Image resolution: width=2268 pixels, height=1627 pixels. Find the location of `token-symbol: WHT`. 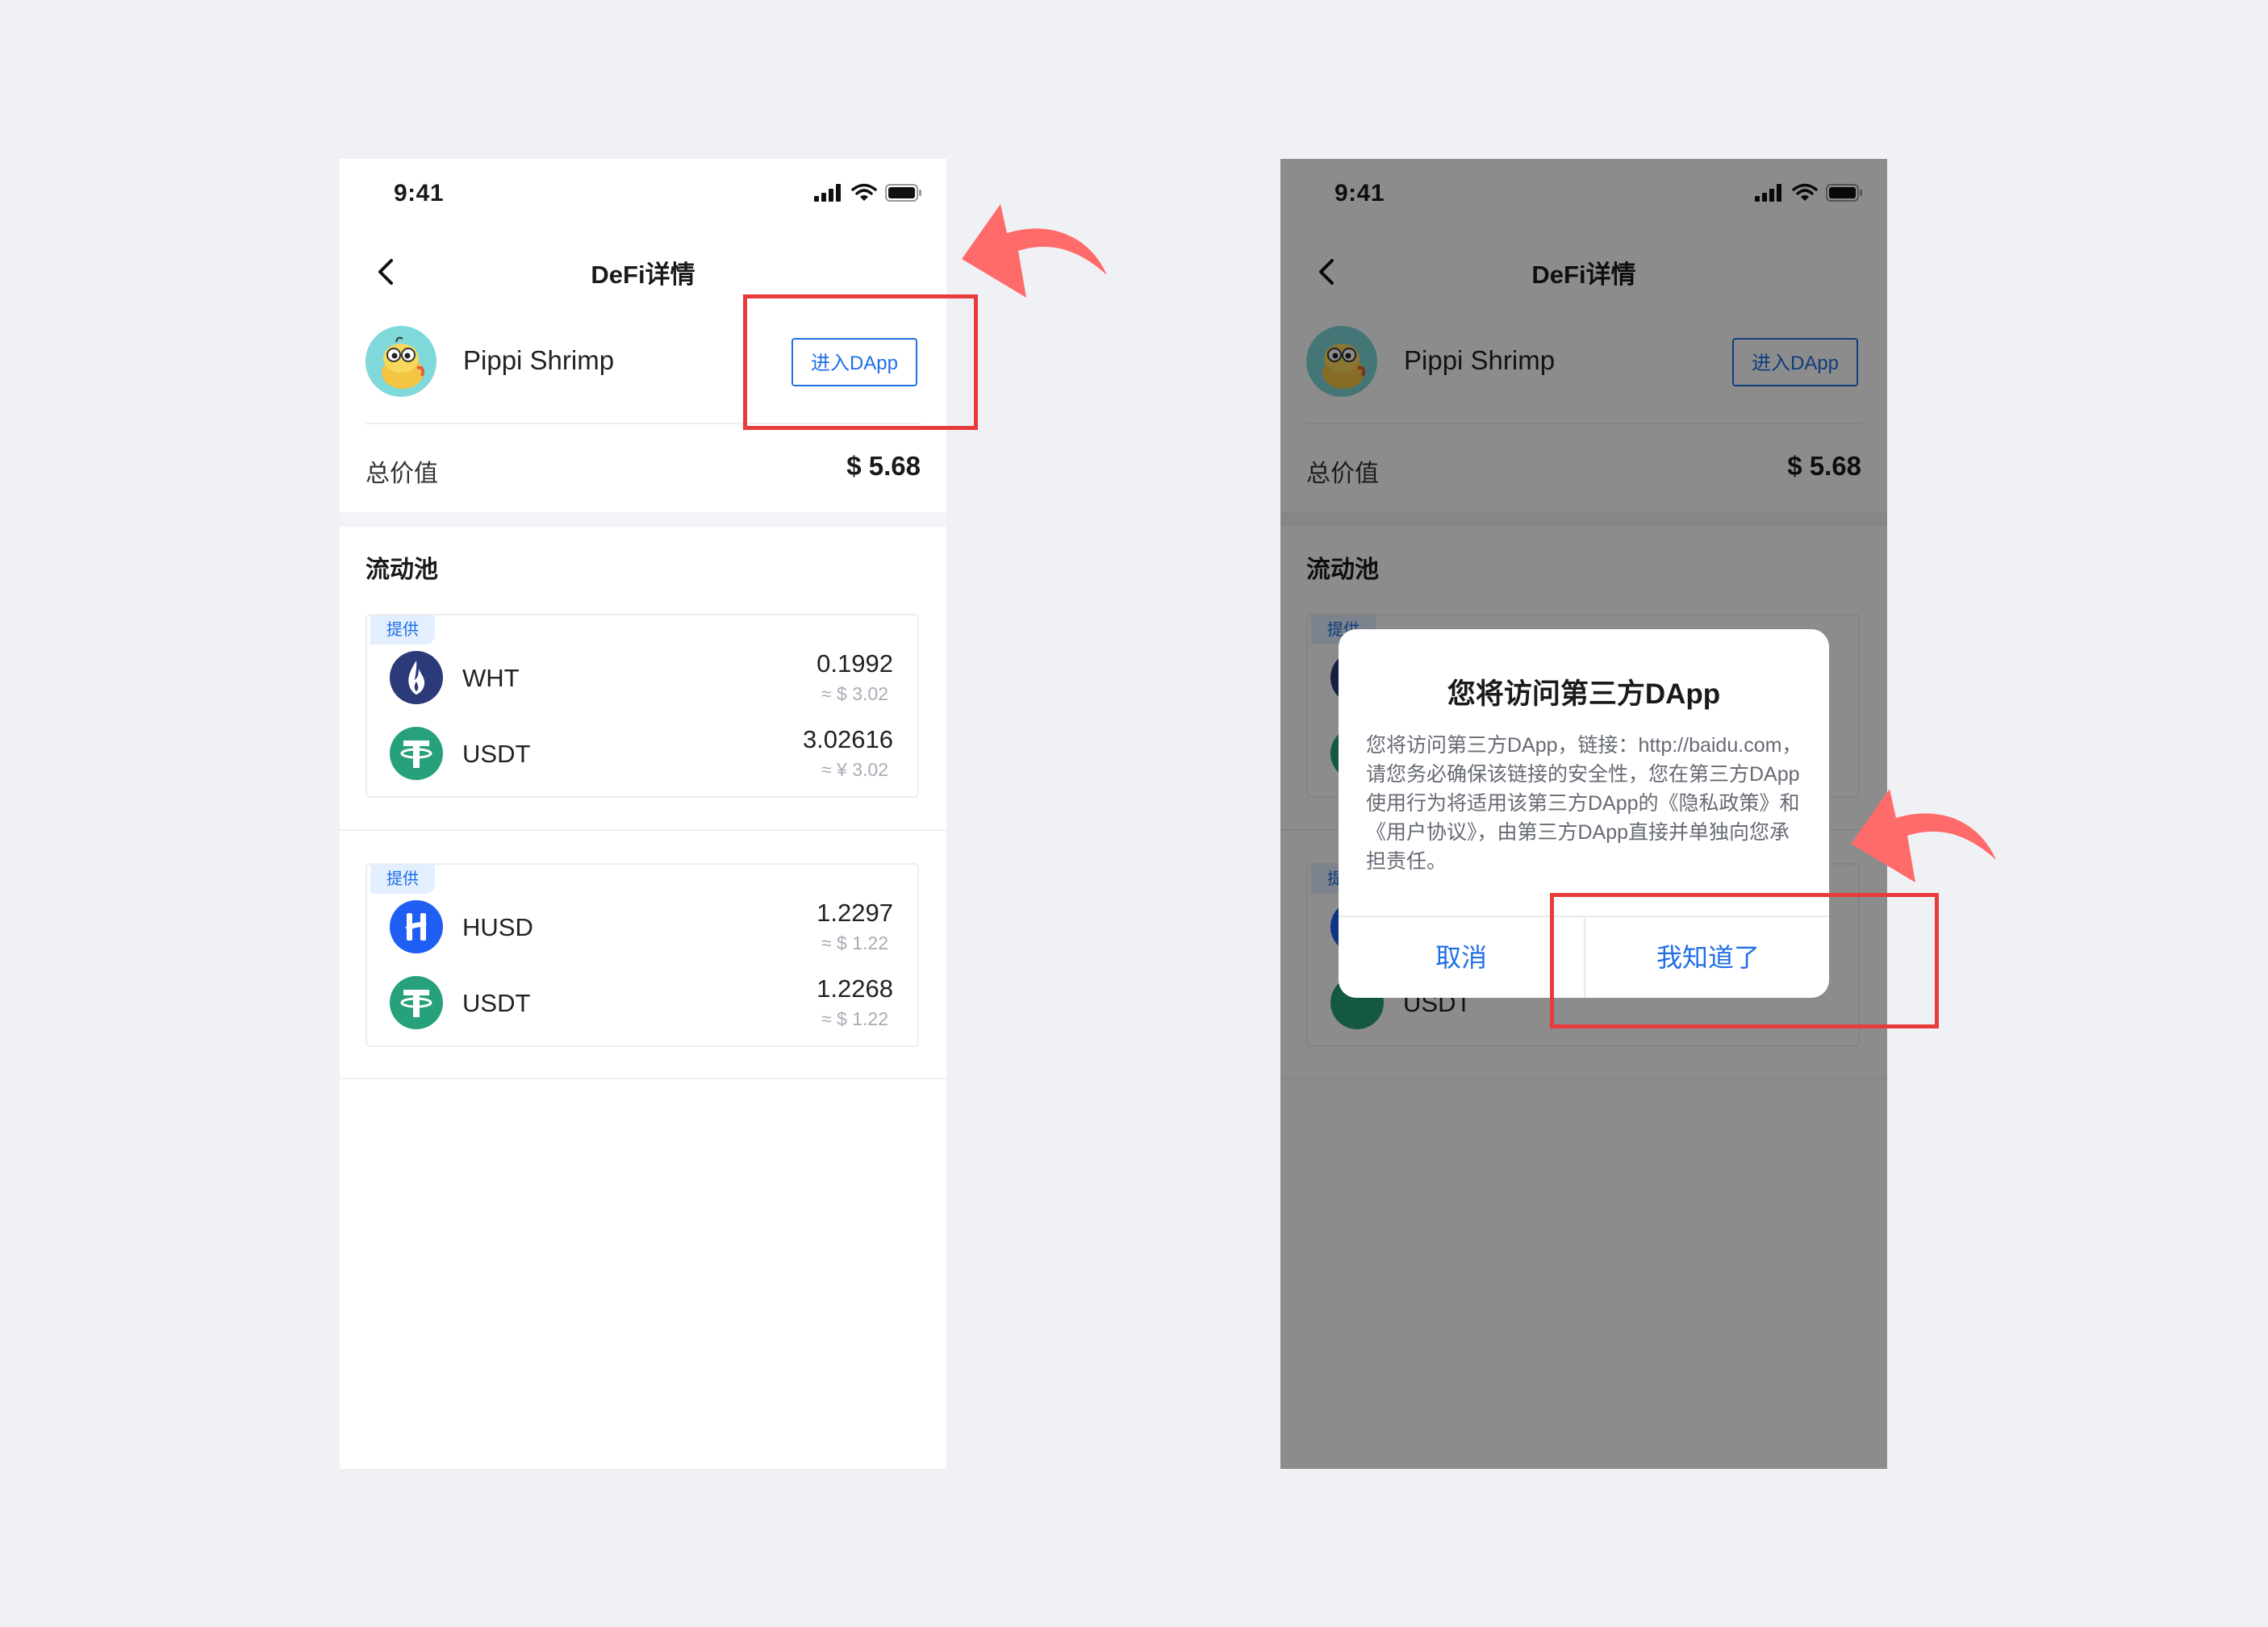

token-symbol: WHT is located at coordinates (491, 678).